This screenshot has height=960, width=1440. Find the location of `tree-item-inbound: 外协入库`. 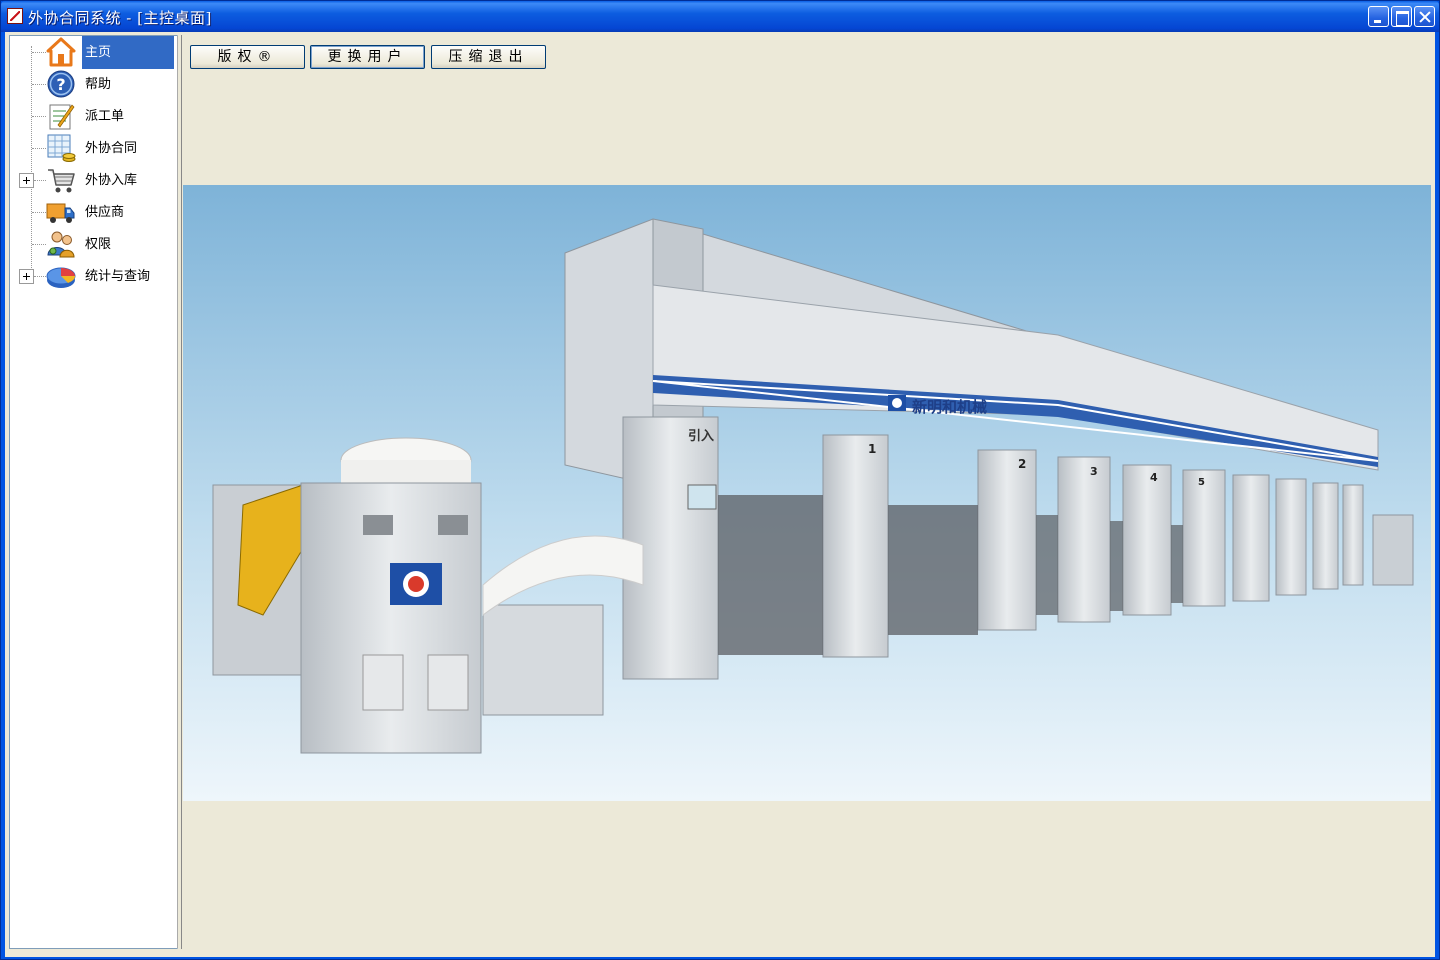

tree-item-inbound: 外协入库 is located at coordinates (93, 180).